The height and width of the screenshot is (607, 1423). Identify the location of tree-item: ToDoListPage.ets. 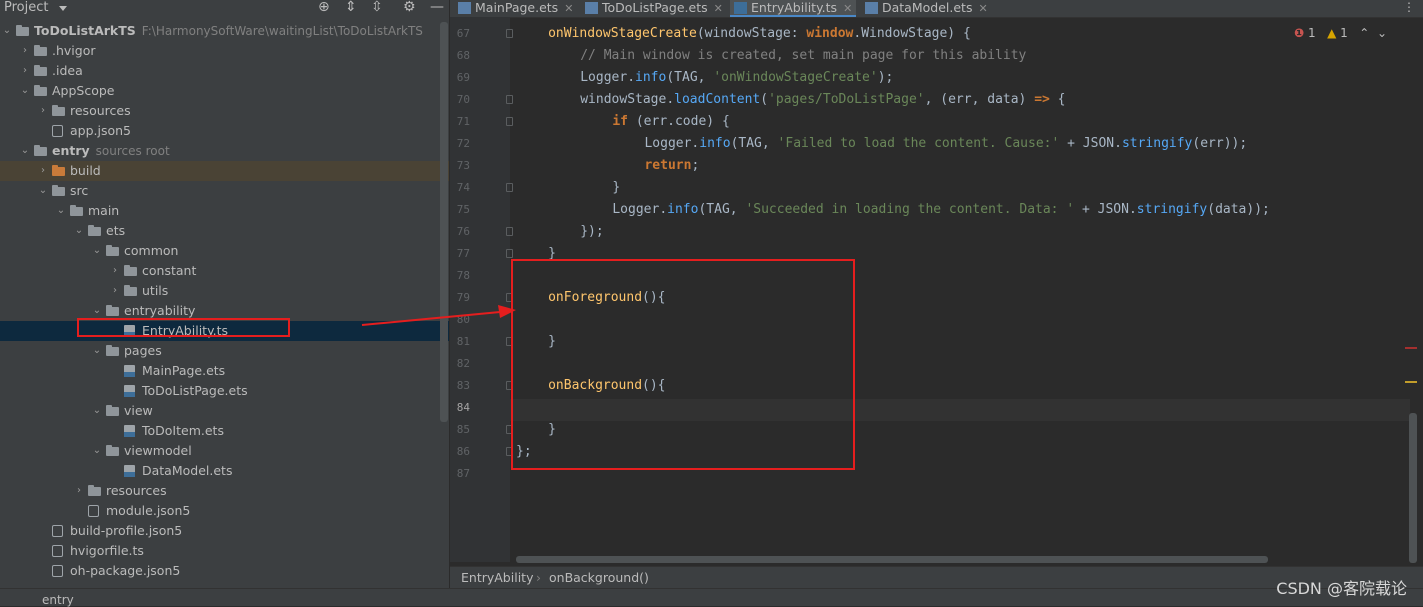
(224, 391).